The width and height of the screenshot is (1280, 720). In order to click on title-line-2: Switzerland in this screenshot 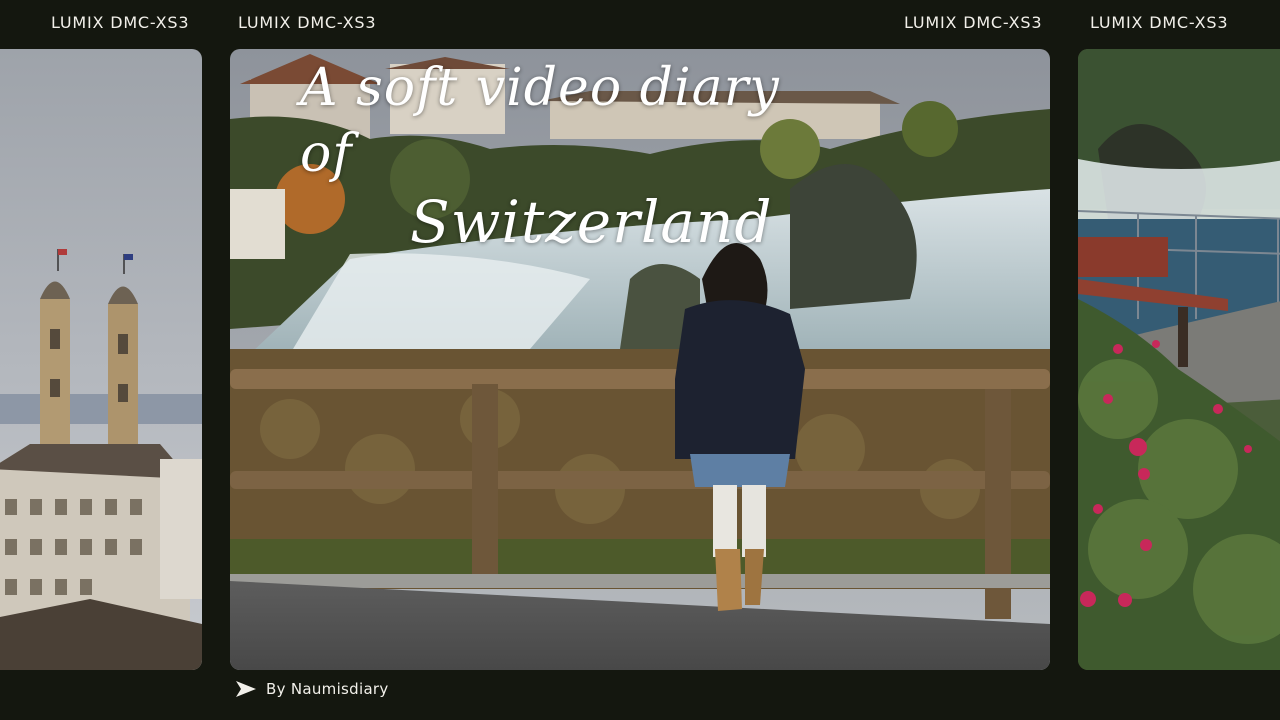, I will do `click(591, 222)`.